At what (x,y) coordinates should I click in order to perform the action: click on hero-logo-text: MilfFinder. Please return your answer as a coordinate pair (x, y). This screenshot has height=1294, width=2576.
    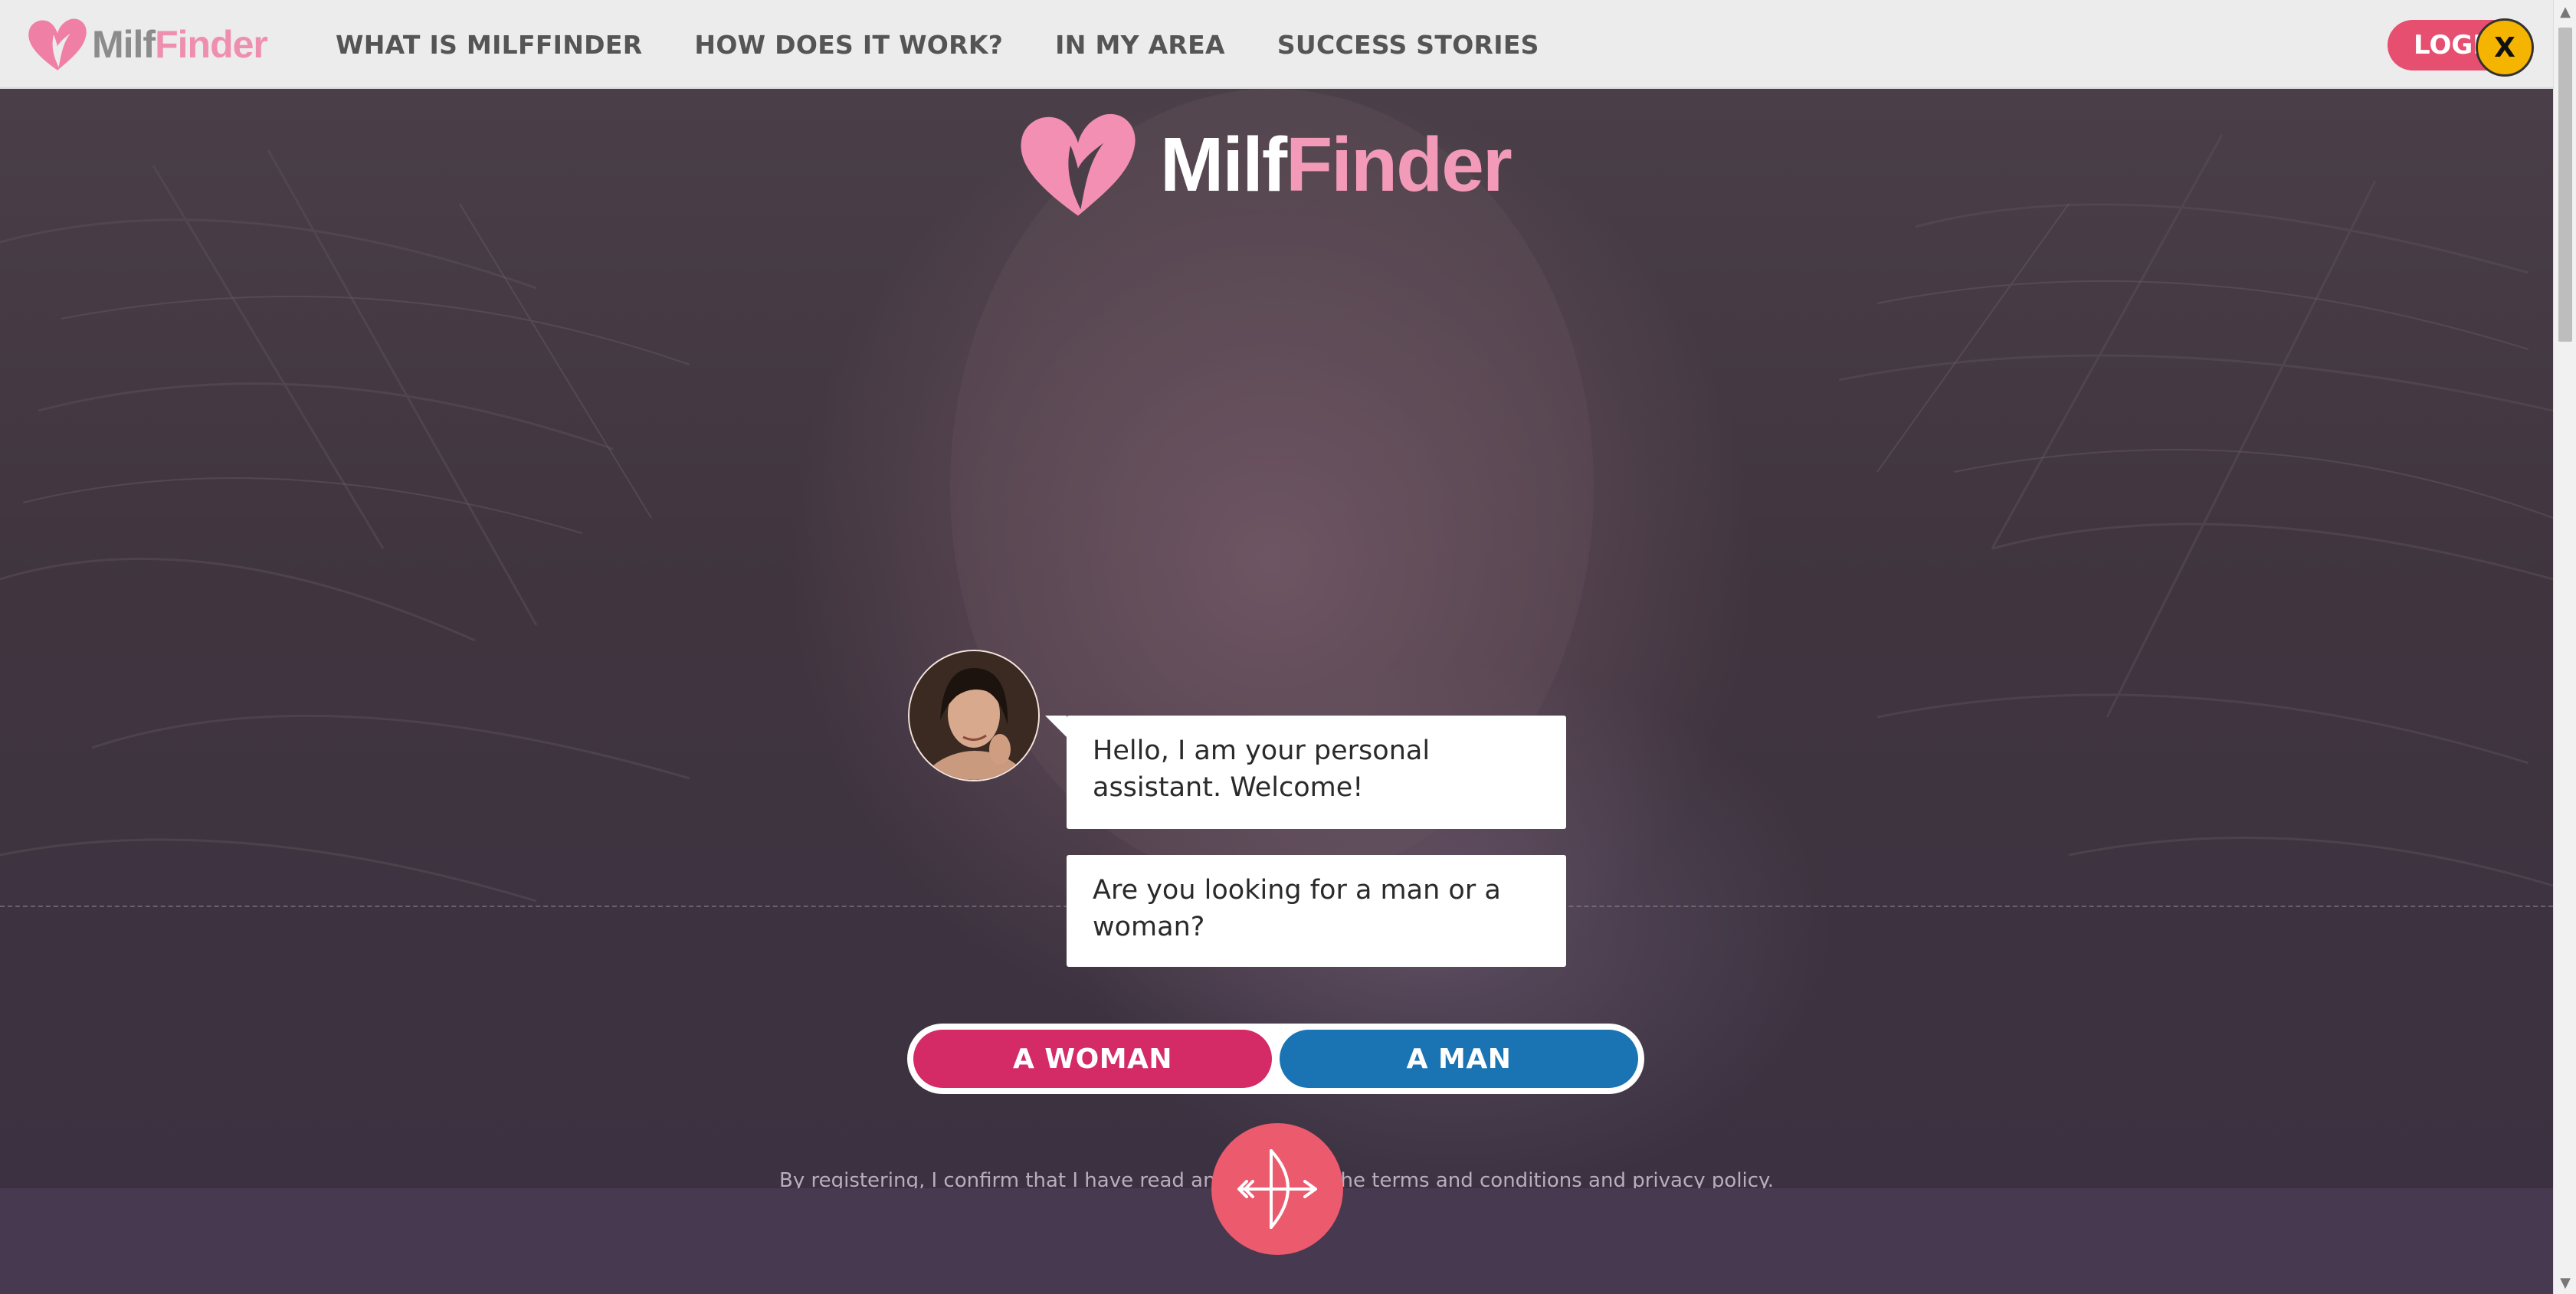
    Looking at the image, I should click on (1336, 164).